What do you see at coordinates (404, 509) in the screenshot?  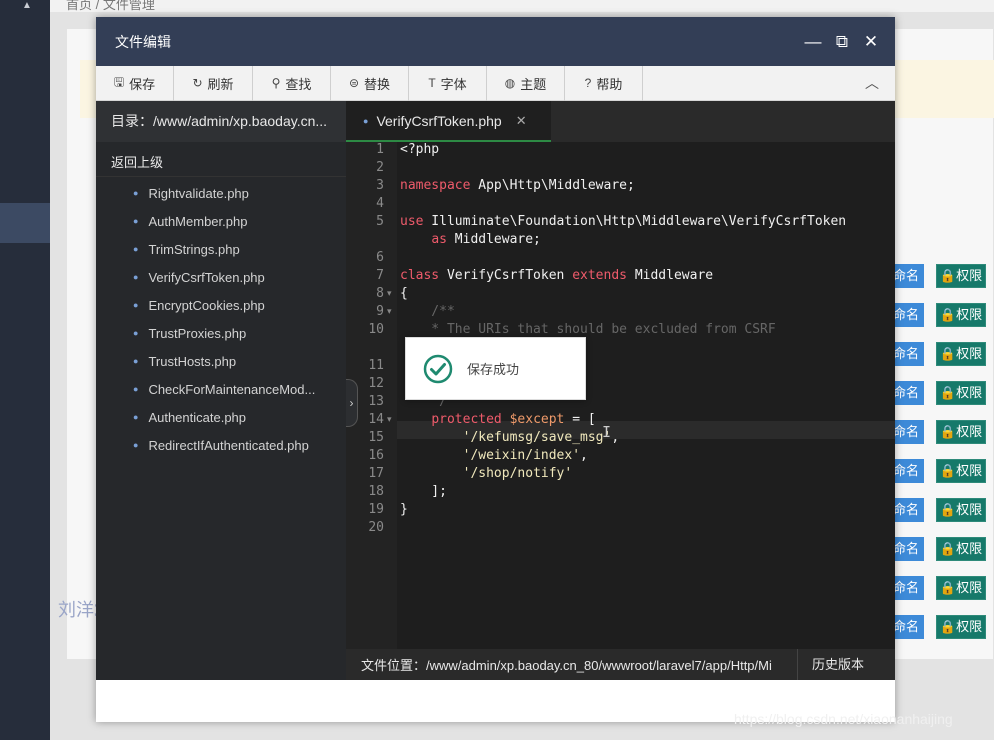 I see `code-line: }` at bounding box center [404, 509].